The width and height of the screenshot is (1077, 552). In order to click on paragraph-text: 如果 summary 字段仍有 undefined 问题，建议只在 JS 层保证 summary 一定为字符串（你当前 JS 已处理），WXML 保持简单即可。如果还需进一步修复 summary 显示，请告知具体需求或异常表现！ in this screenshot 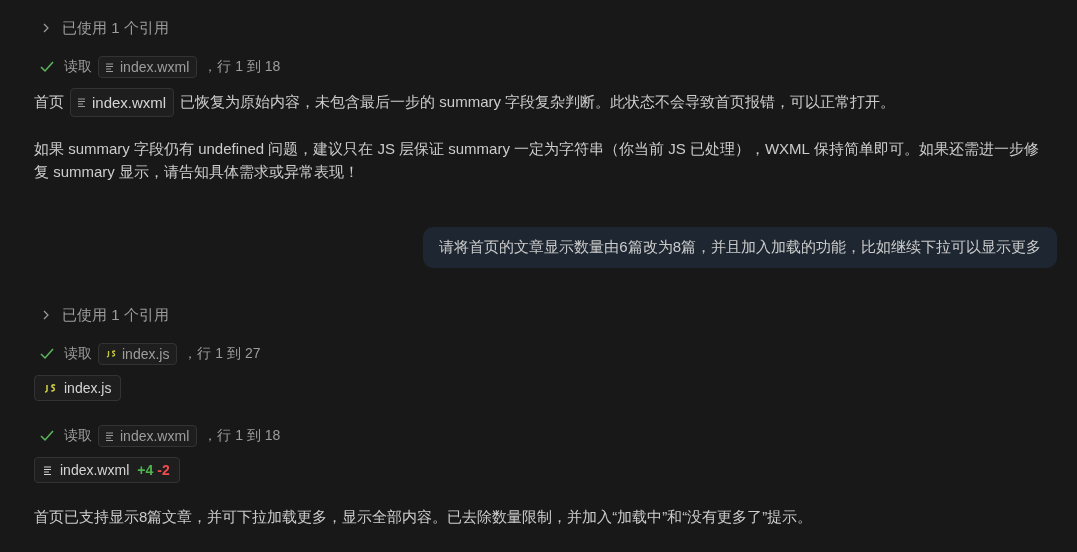, I will do `click(536, 160)`.